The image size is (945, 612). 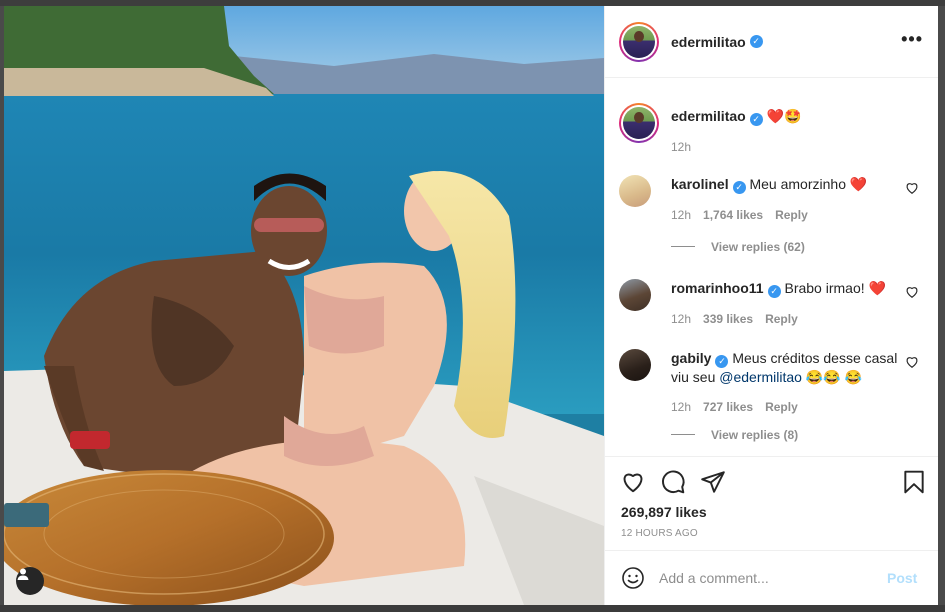 I want to click on comment-username: karolinel, so click(x=700, y=184).